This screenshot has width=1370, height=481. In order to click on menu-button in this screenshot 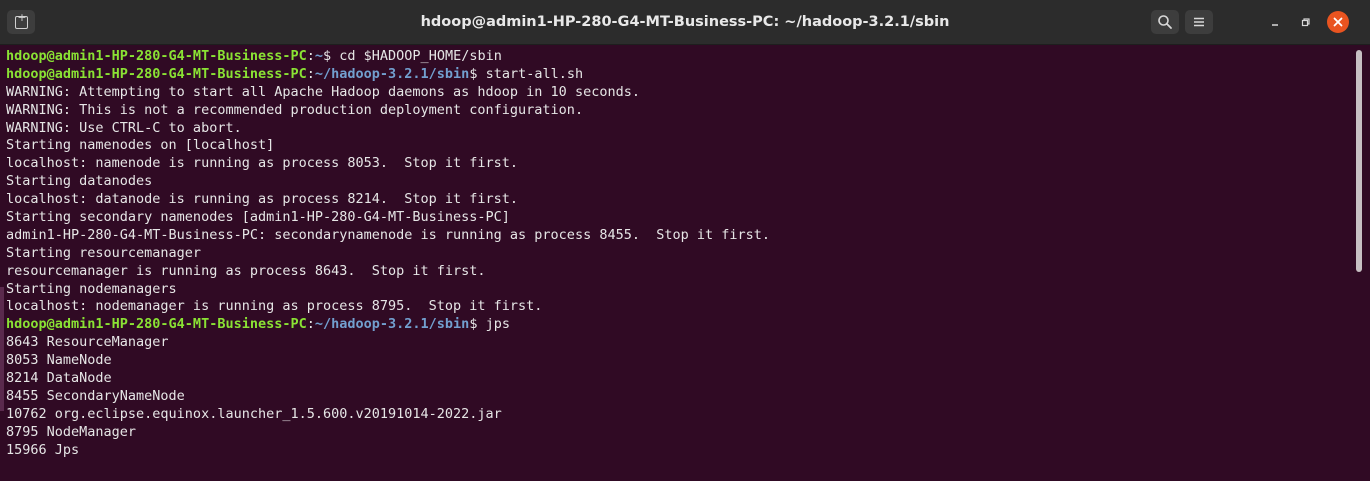, I will do `click(1199, 22)`.